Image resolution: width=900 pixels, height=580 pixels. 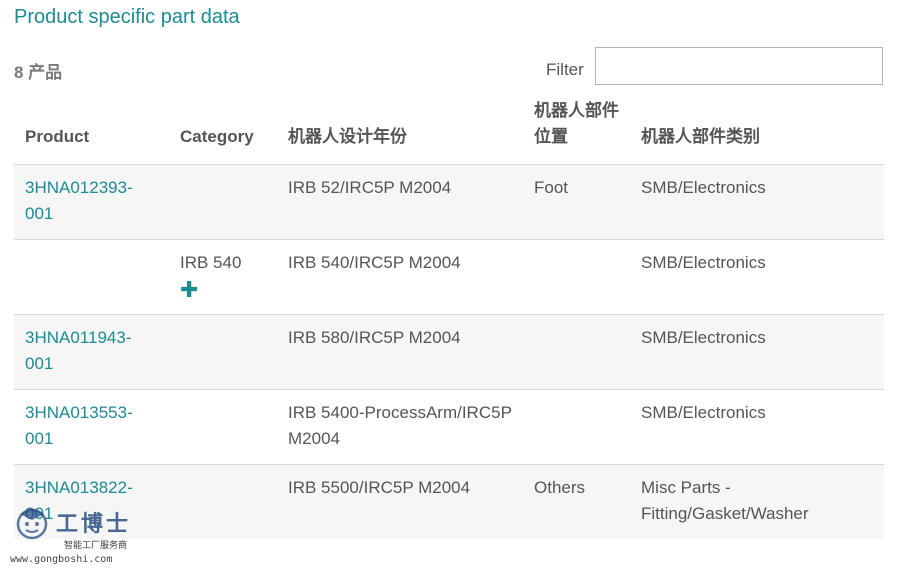 What do you see at coordinates (576, 131) in the screenshot?
I see `column-header-part-position: 机器人部件位置` at bounding box center [576, 131].